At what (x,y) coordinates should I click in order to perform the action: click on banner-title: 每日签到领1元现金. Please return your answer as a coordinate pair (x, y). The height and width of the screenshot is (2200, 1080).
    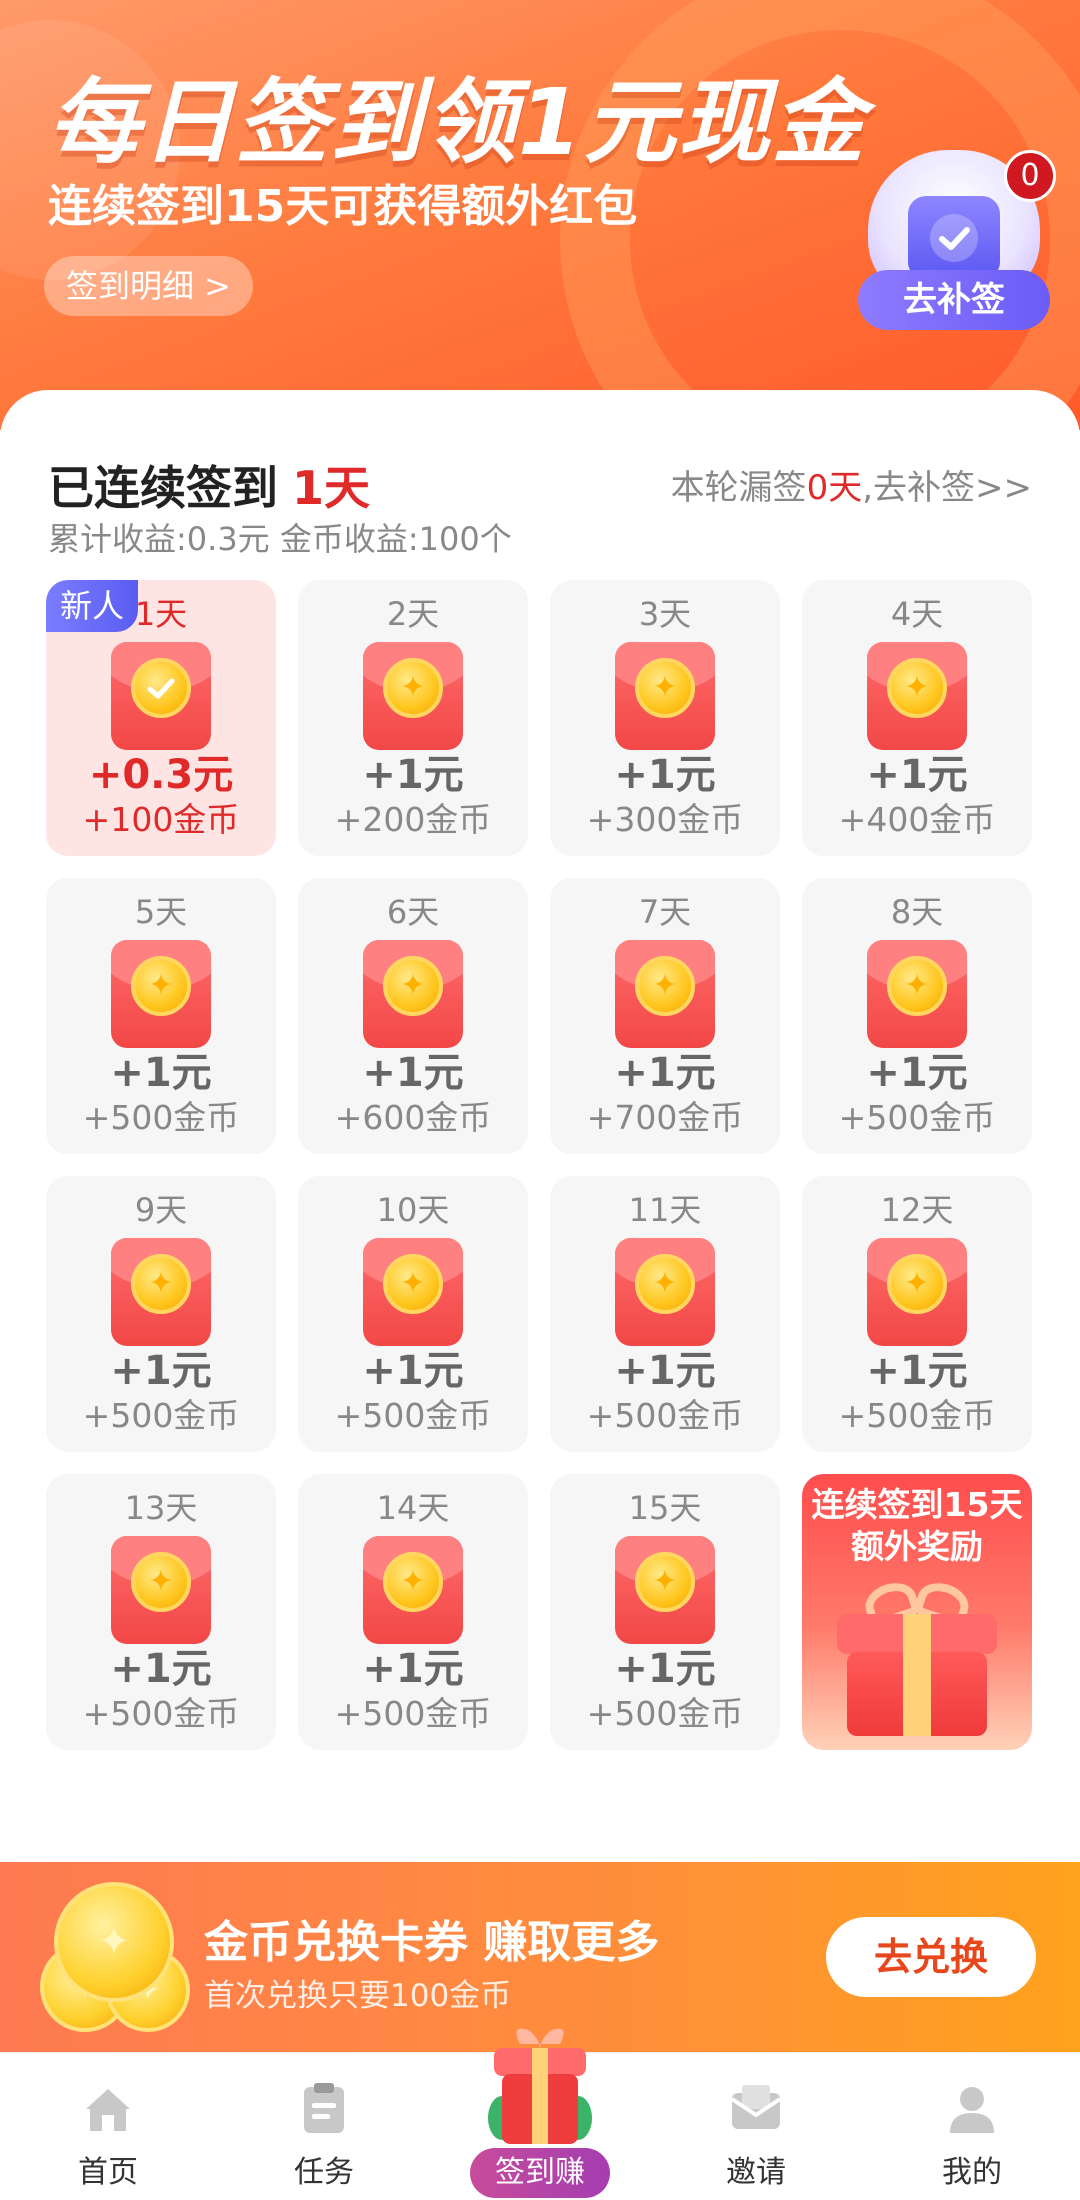
    Looking at the image, I should click on (457, 122).